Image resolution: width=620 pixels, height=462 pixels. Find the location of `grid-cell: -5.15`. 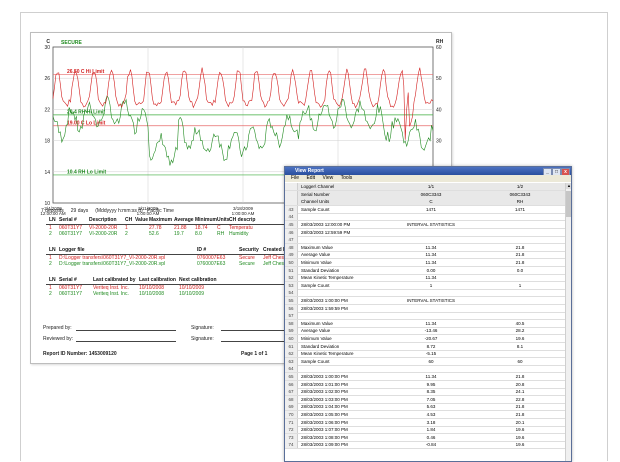

grid-cell: -5.15 is located at coordinates (431, 353).